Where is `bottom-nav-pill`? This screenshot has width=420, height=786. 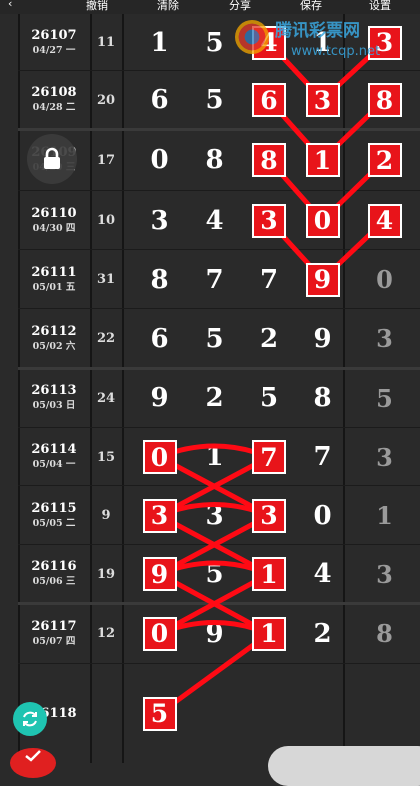
bottom-nav-pill is located at coordinates (344, 766).